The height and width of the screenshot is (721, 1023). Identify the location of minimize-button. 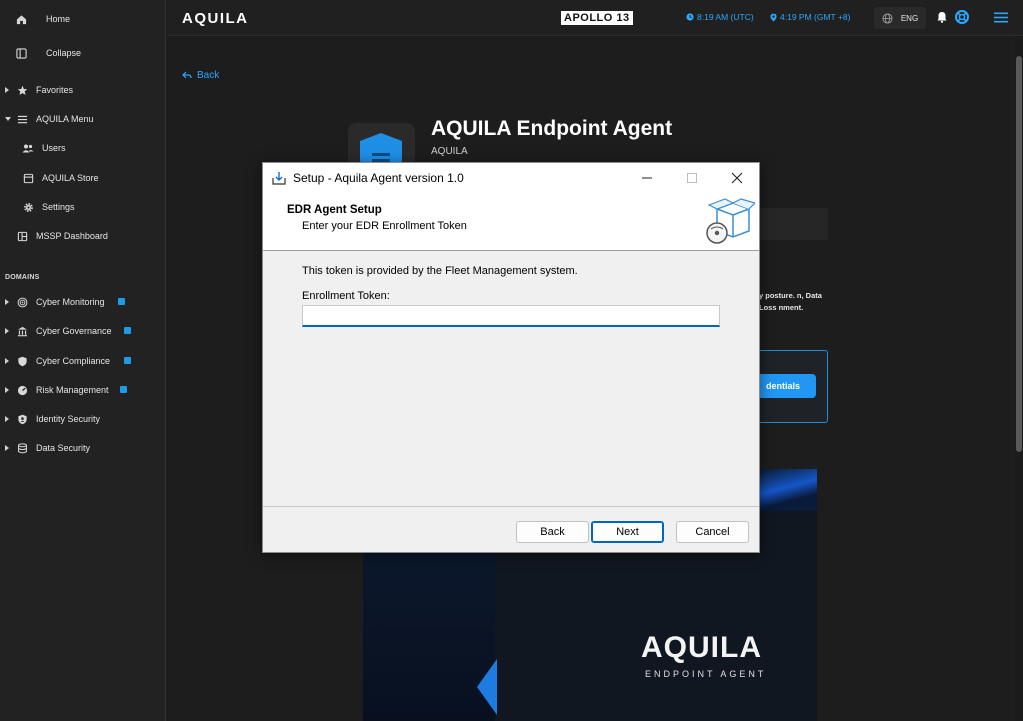
(646, 178).